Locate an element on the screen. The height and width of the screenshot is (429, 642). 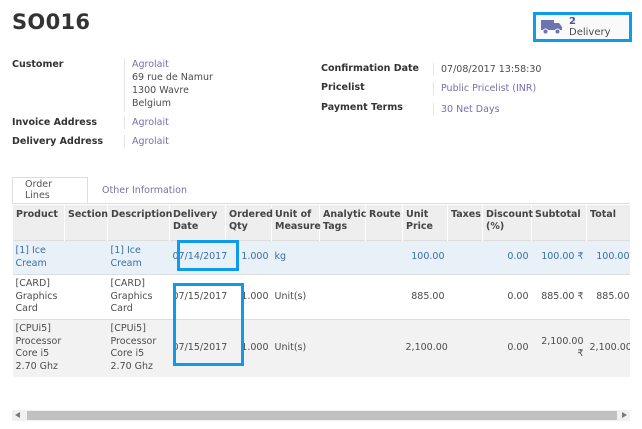
customer-link: Agrolait is located at coordinates (172, 64).